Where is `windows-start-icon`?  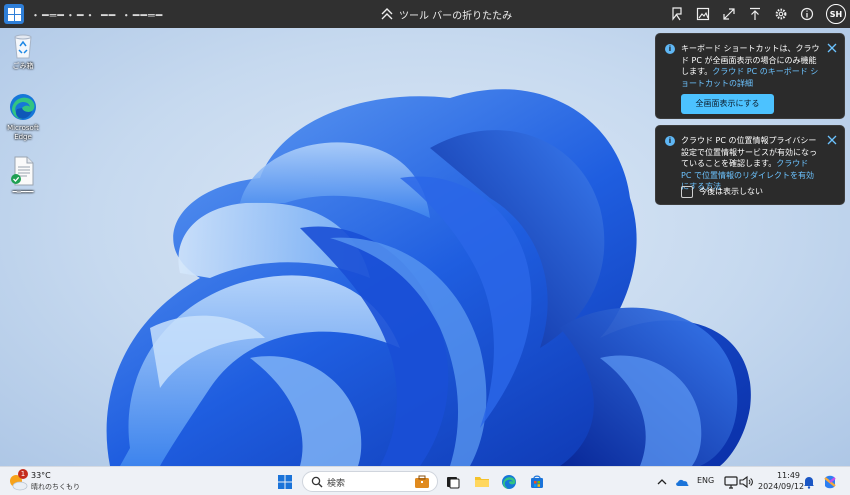 windows-start-icon is located at coordinates (14, 14).